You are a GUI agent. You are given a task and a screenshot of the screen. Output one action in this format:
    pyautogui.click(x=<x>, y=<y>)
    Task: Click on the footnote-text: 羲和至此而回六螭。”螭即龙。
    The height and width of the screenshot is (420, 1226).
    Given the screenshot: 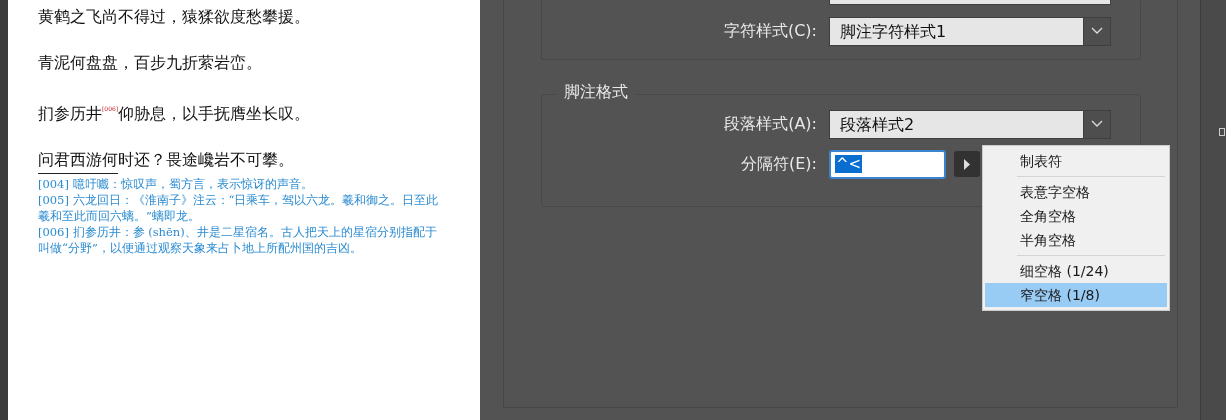 What is the action you would take?
    pyautogui.click(x=119, y=216)
    